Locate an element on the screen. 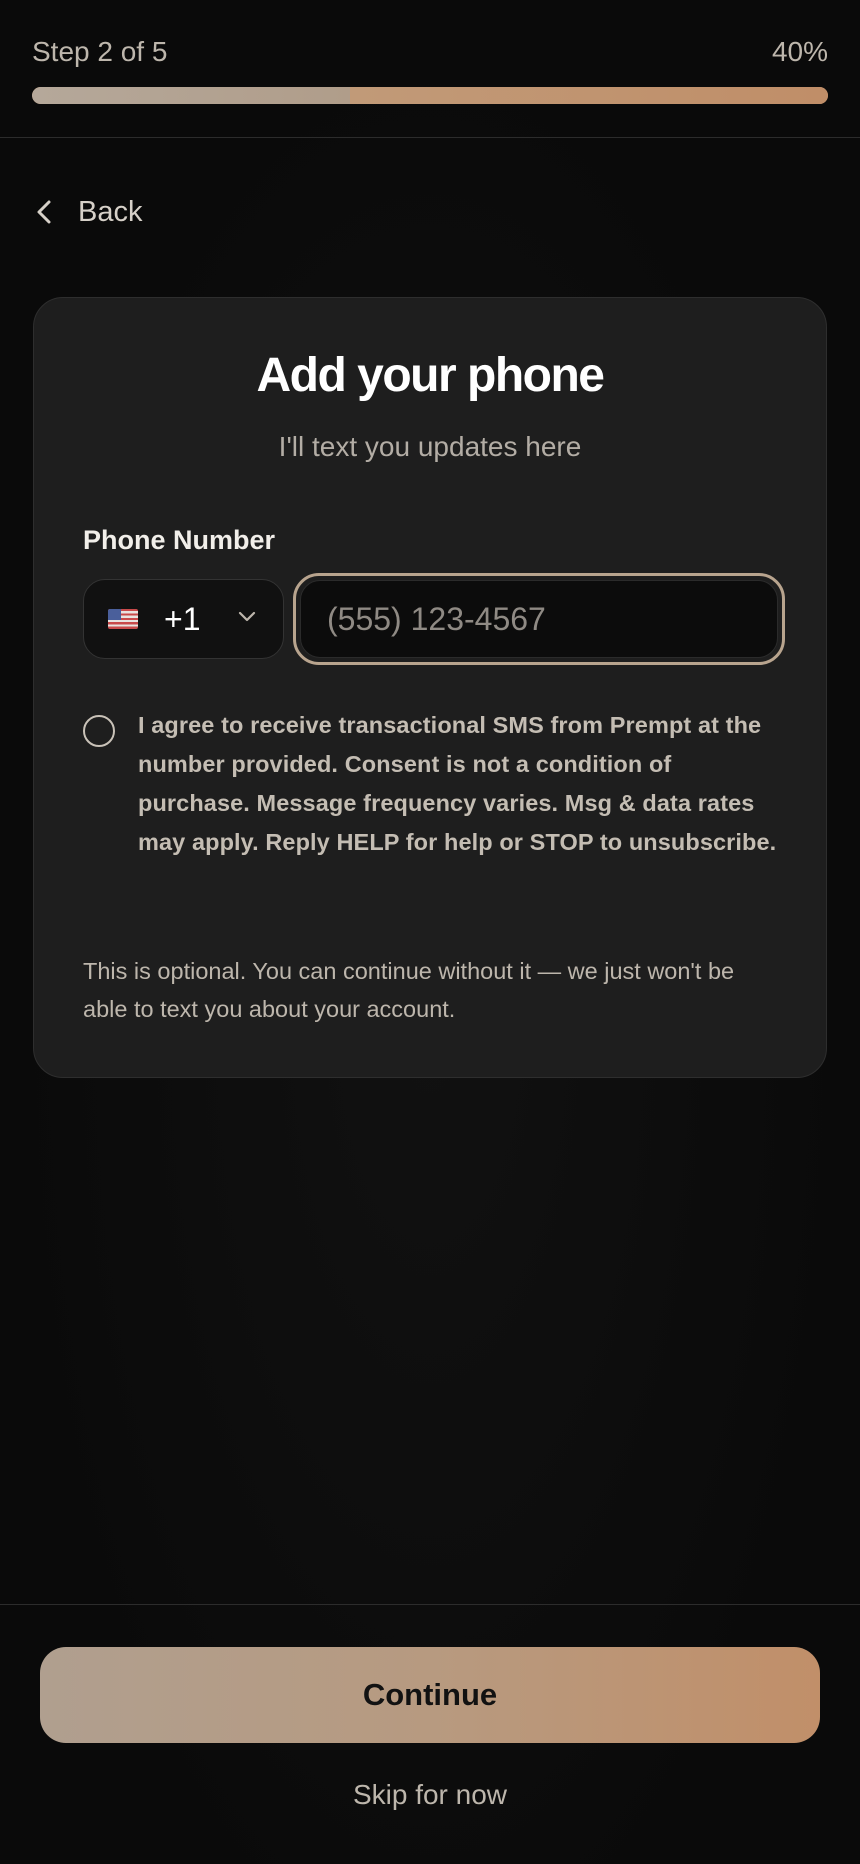 This screenshot has height=1864, width=860. skip-for-now-link: Skip for now is located at coordinates (430, 1795).